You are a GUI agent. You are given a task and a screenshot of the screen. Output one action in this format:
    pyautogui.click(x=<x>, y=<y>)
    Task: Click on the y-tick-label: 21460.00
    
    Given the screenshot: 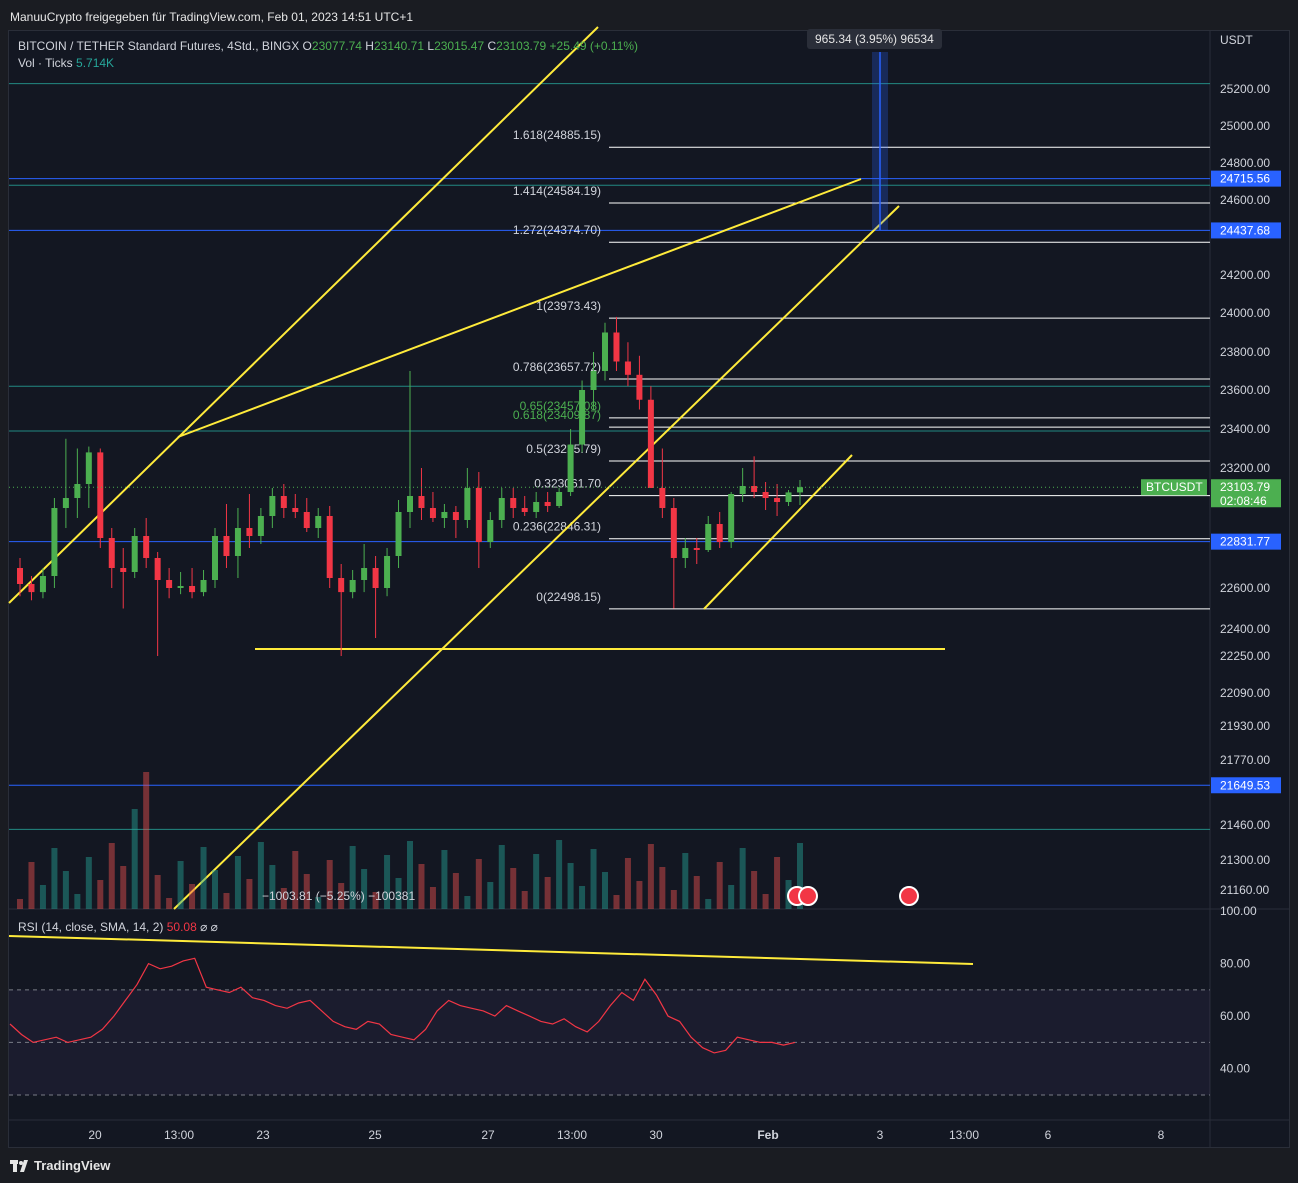 What is the action you would take?
    pyautogui.click(x=1245, y=825)
    